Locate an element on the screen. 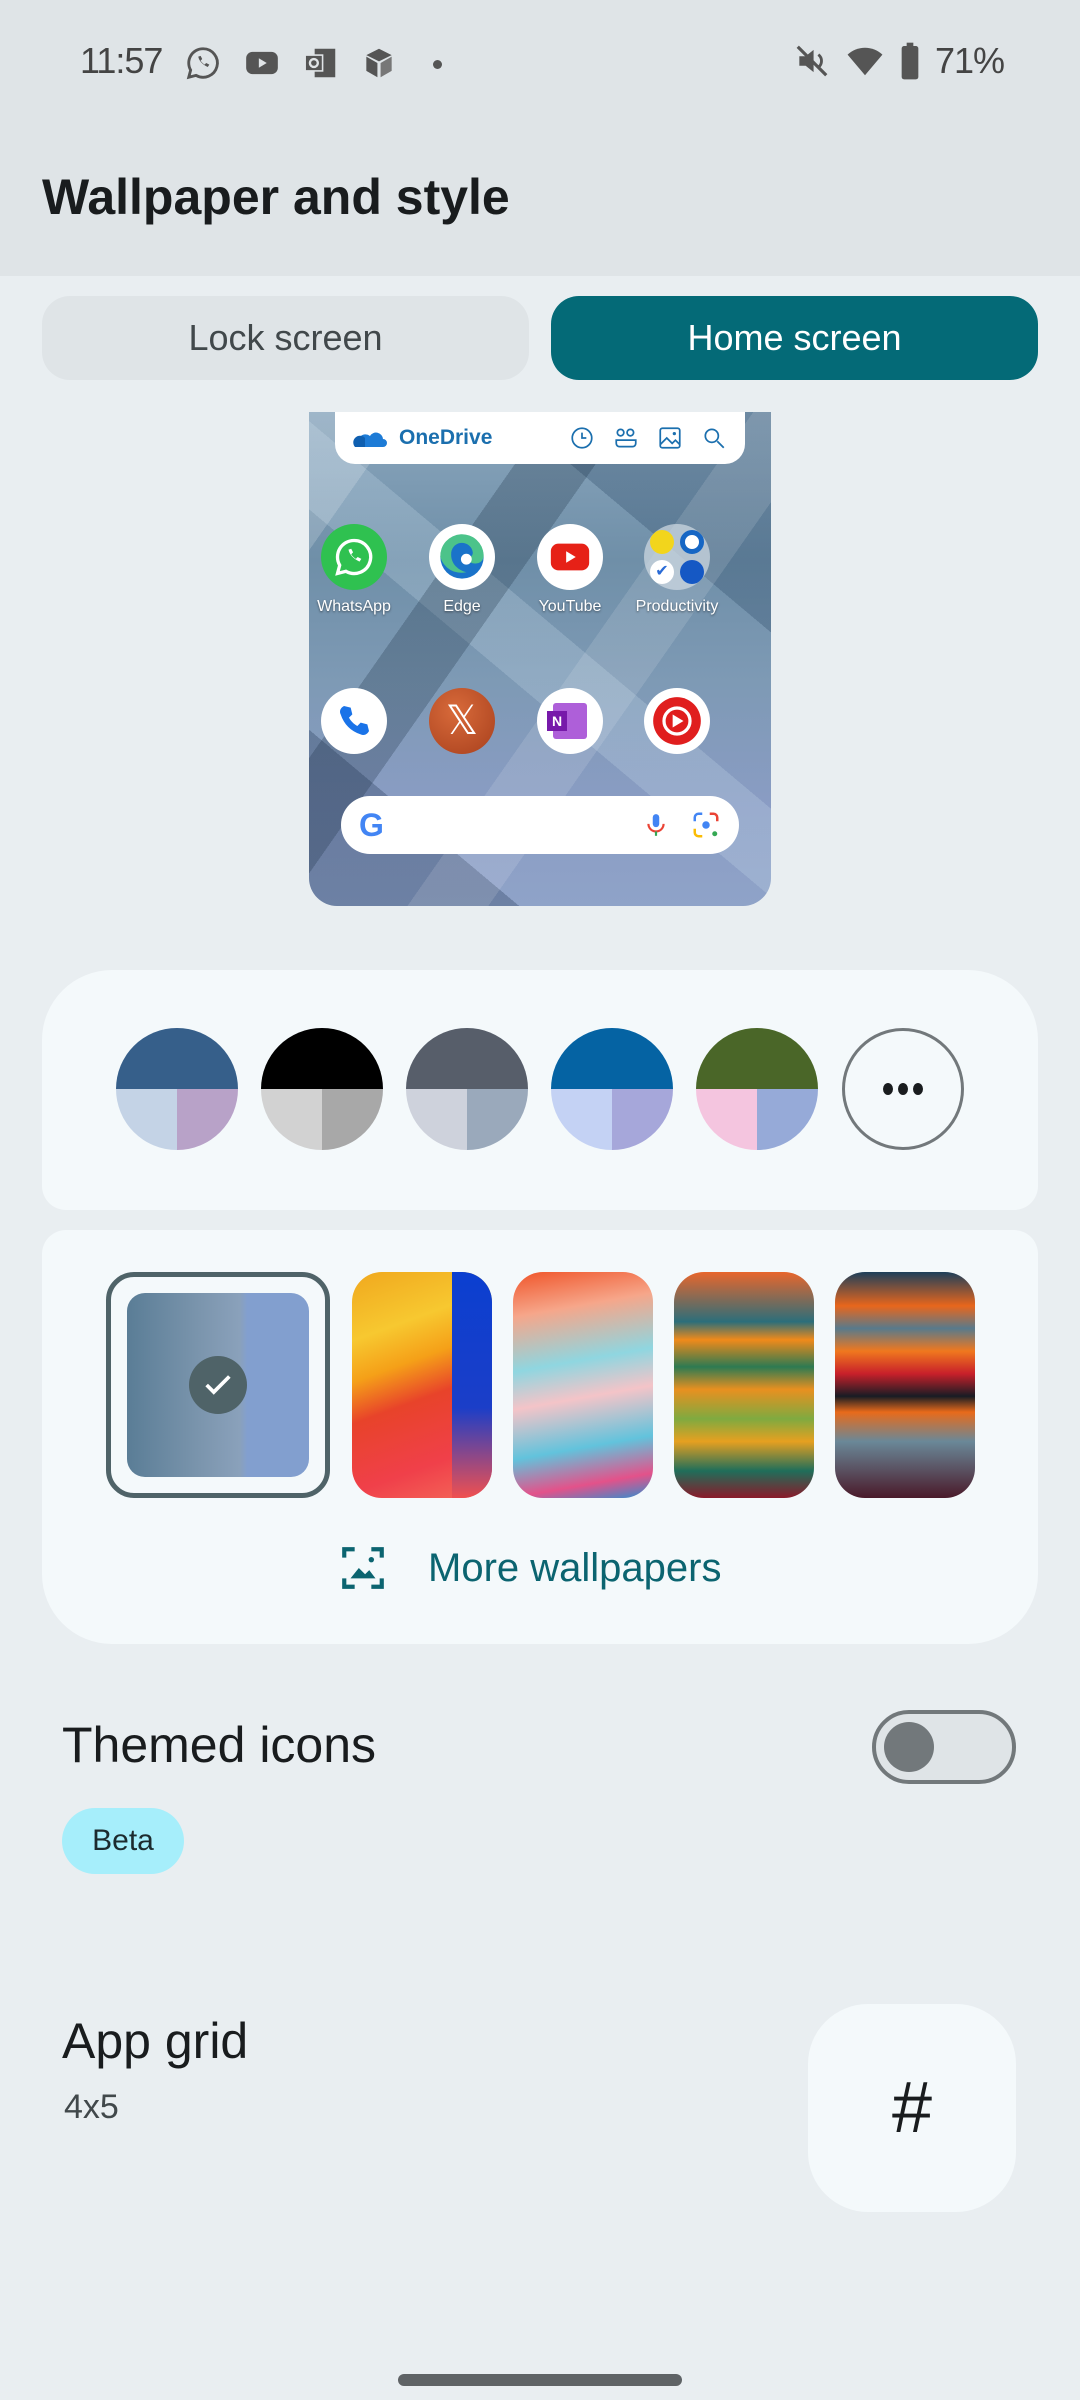 The image size is (1080, 2400). x-app-icon: 𝕏 is located at coordinates (462, 721).